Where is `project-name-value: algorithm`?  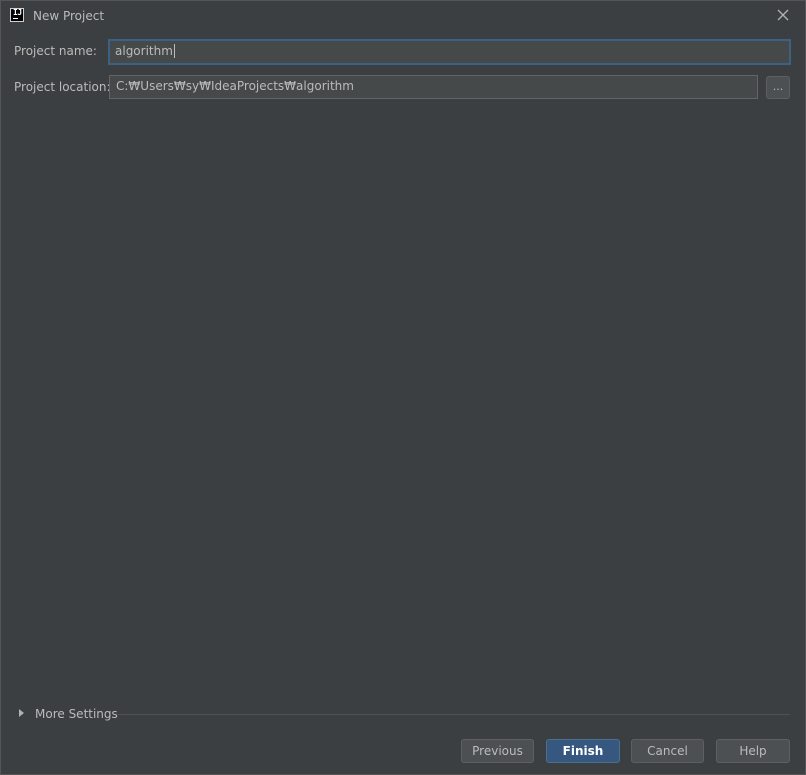
project-name-value: algorithm is located at coordinates (144, 51).